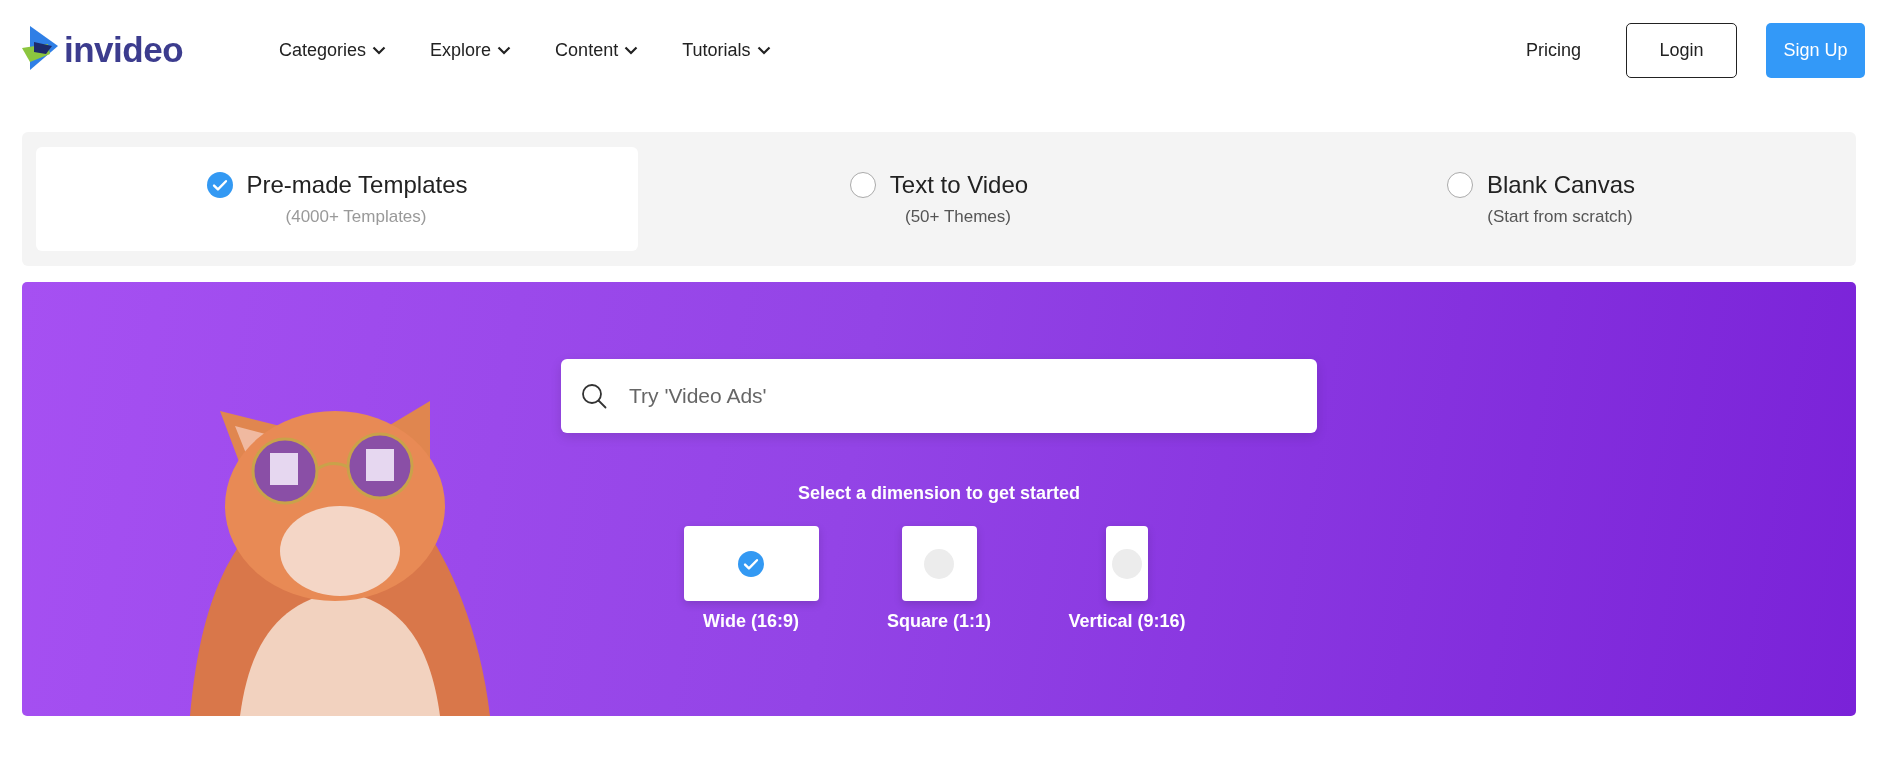 This screenshot has width=1890, height=757. I want to click on mode-subtitle: (Start from scratch), so click(1560, 217).